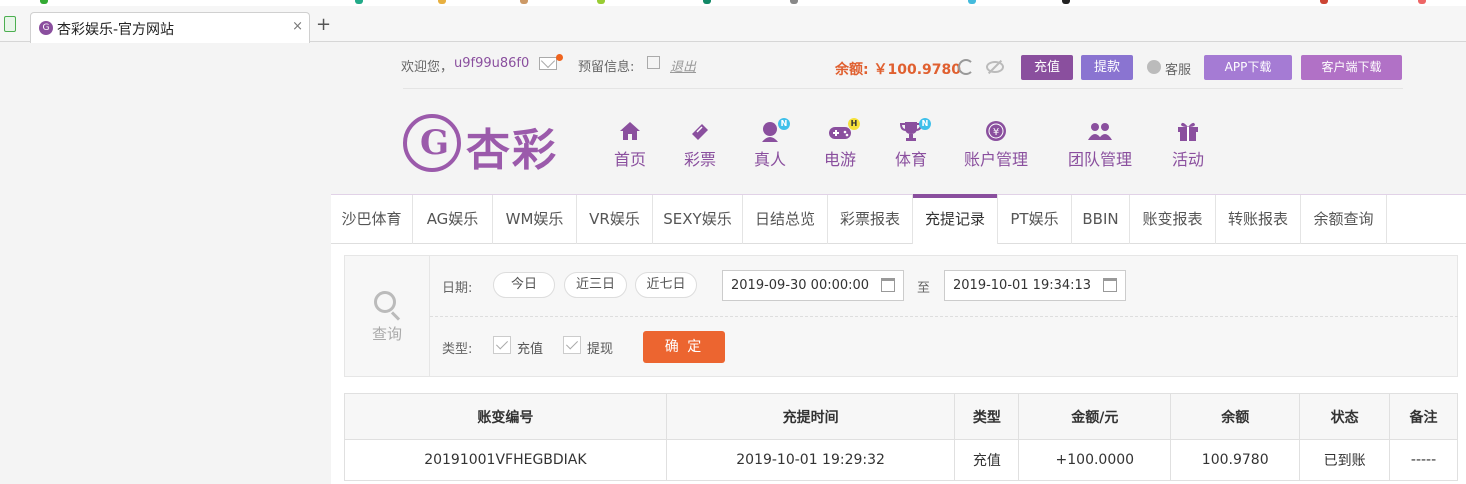 The width and height of the screenshot is (1466, 484). Describe the element at coordinates (770, 159) in the screenshot. I see `nav-label: 真人` at that location.